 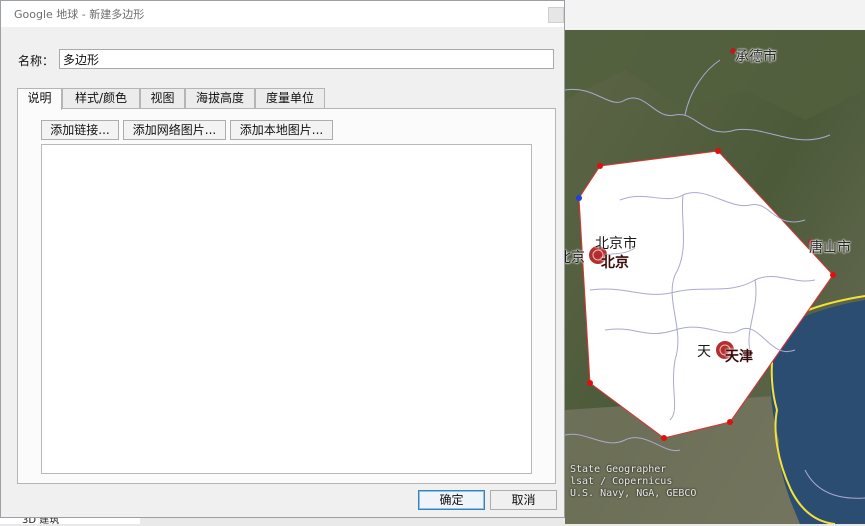 I want to click on app-toolbar, so click(x=715, y=15).